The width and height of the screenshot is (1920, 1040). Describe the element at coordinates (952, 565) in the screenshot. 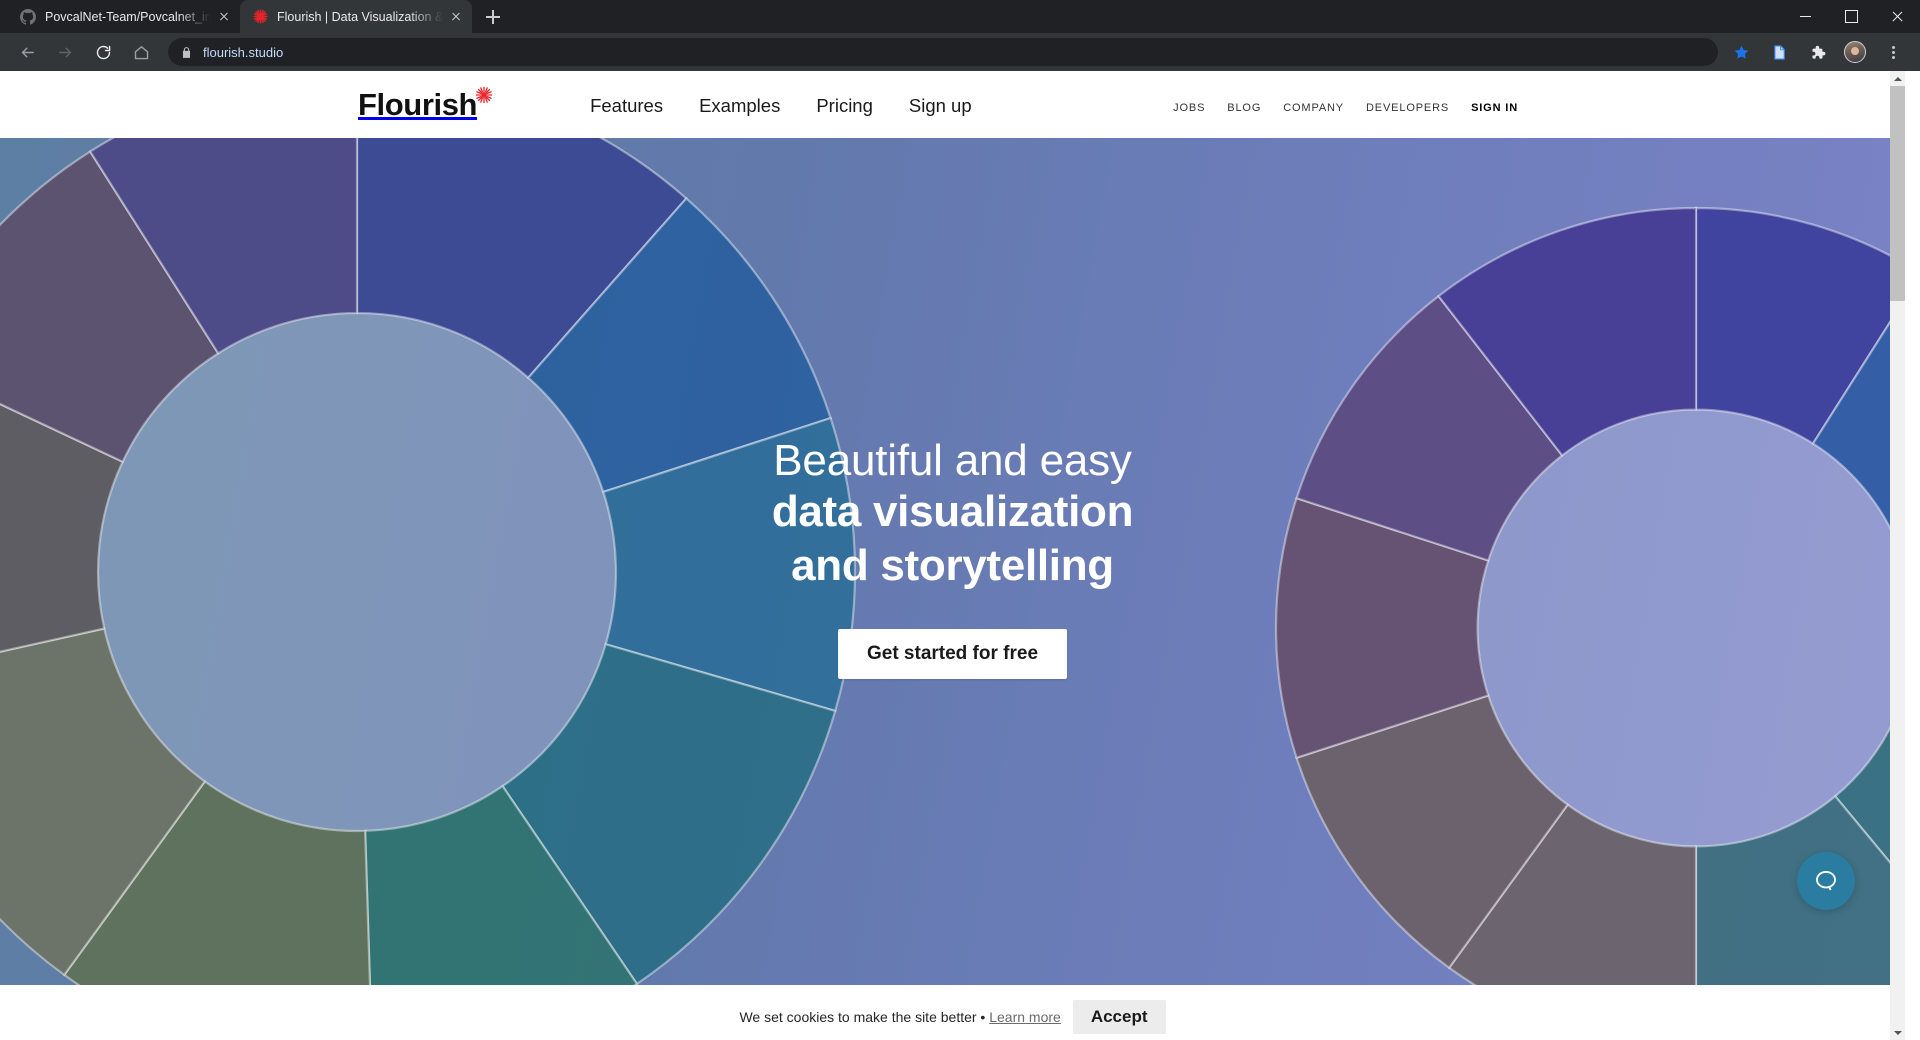

I see `hero-headline-line3: and storytelling` at that location.